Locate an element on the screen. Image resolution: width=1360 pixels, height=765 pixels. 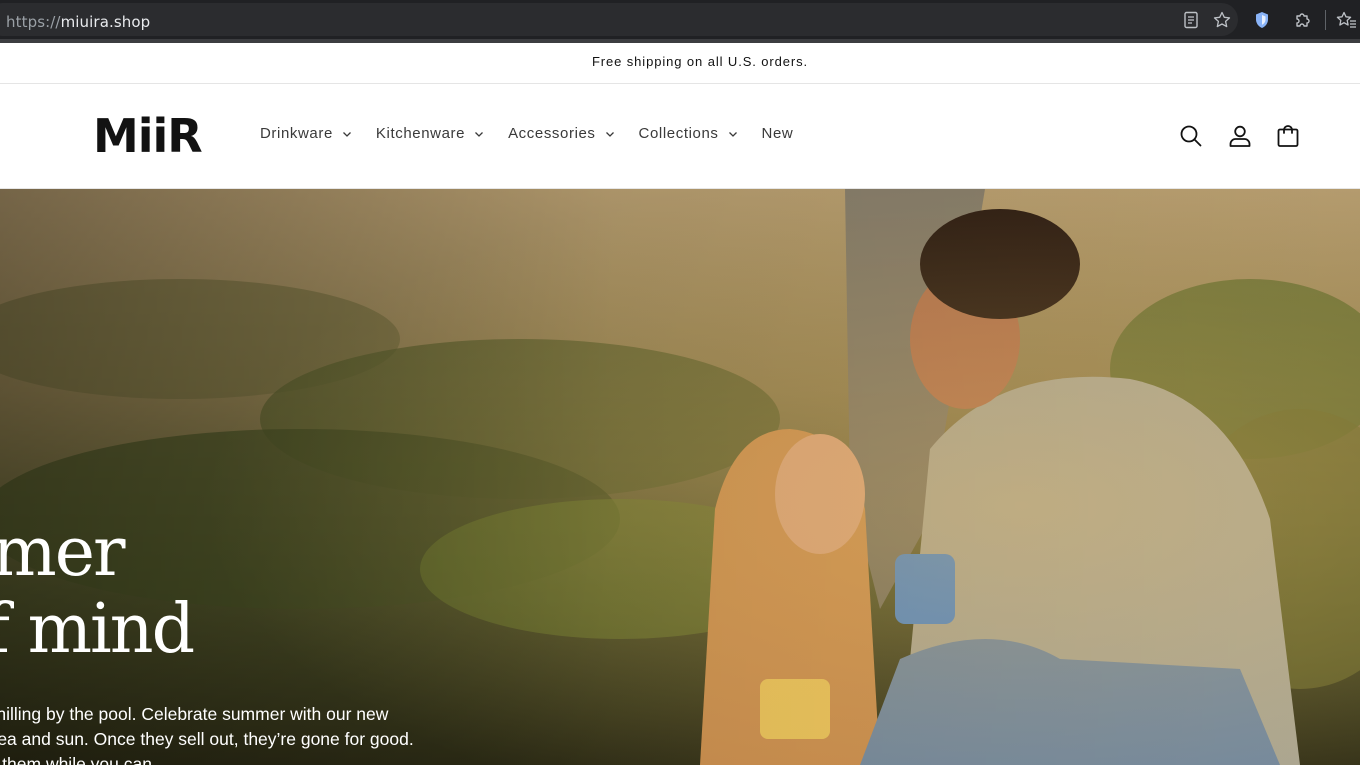
nav-item-label: Accessories is located at coordinates (552, 133).